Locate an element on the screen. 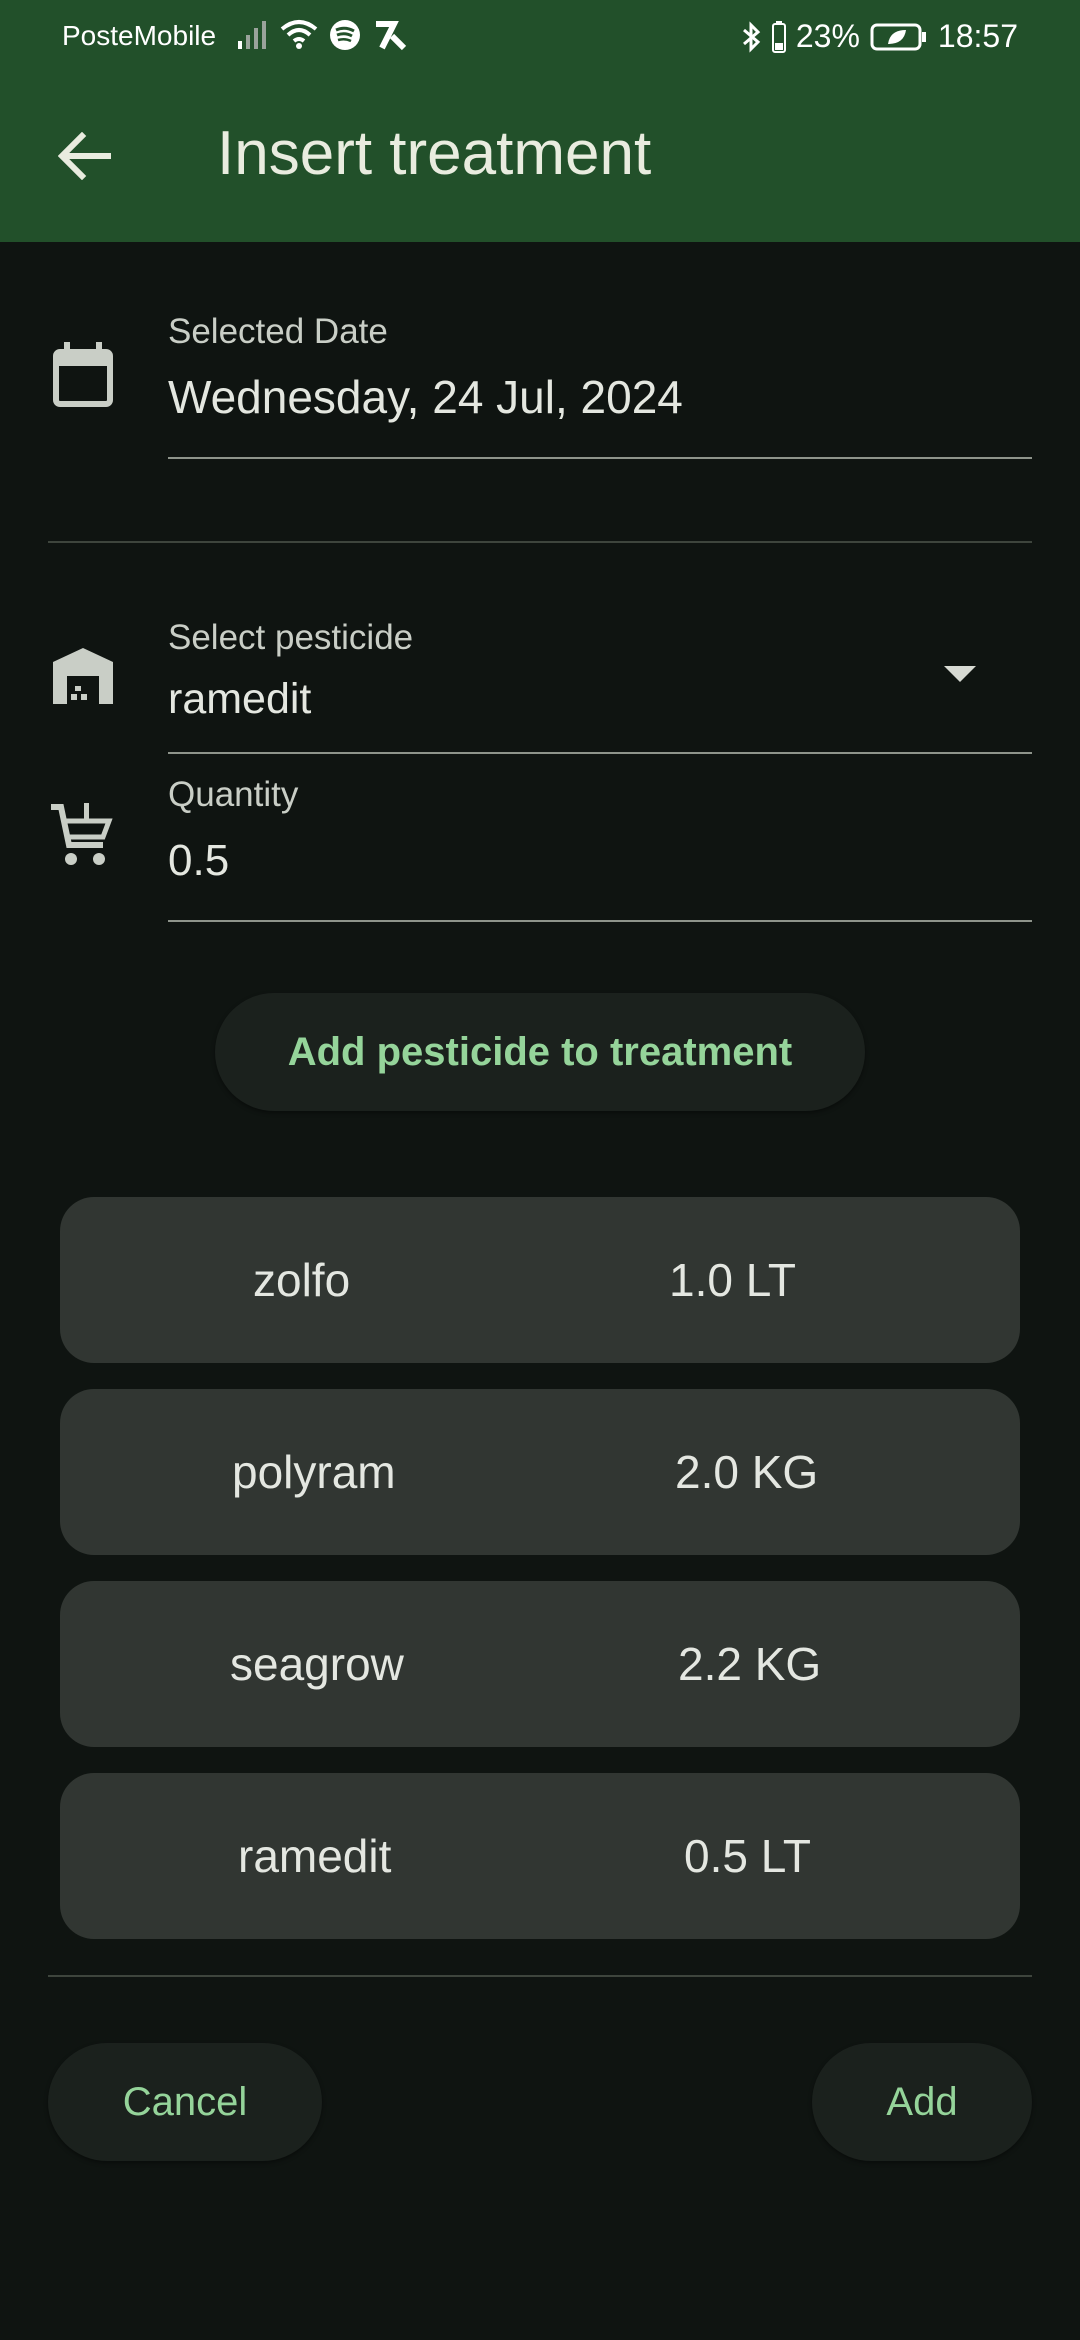 This screenshot has width=1080, height=2340. add-button: Add is located at coordinates (922, 2102).